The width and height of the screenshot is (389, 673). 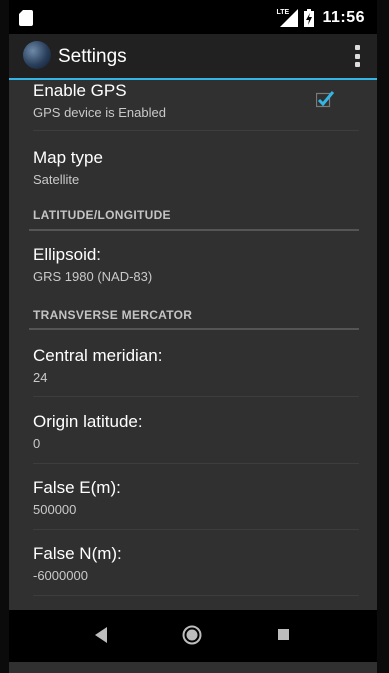 I want to click on pref-enable-gps: Enable GPS GPS device is Enabled, so click(x=193, y=104).